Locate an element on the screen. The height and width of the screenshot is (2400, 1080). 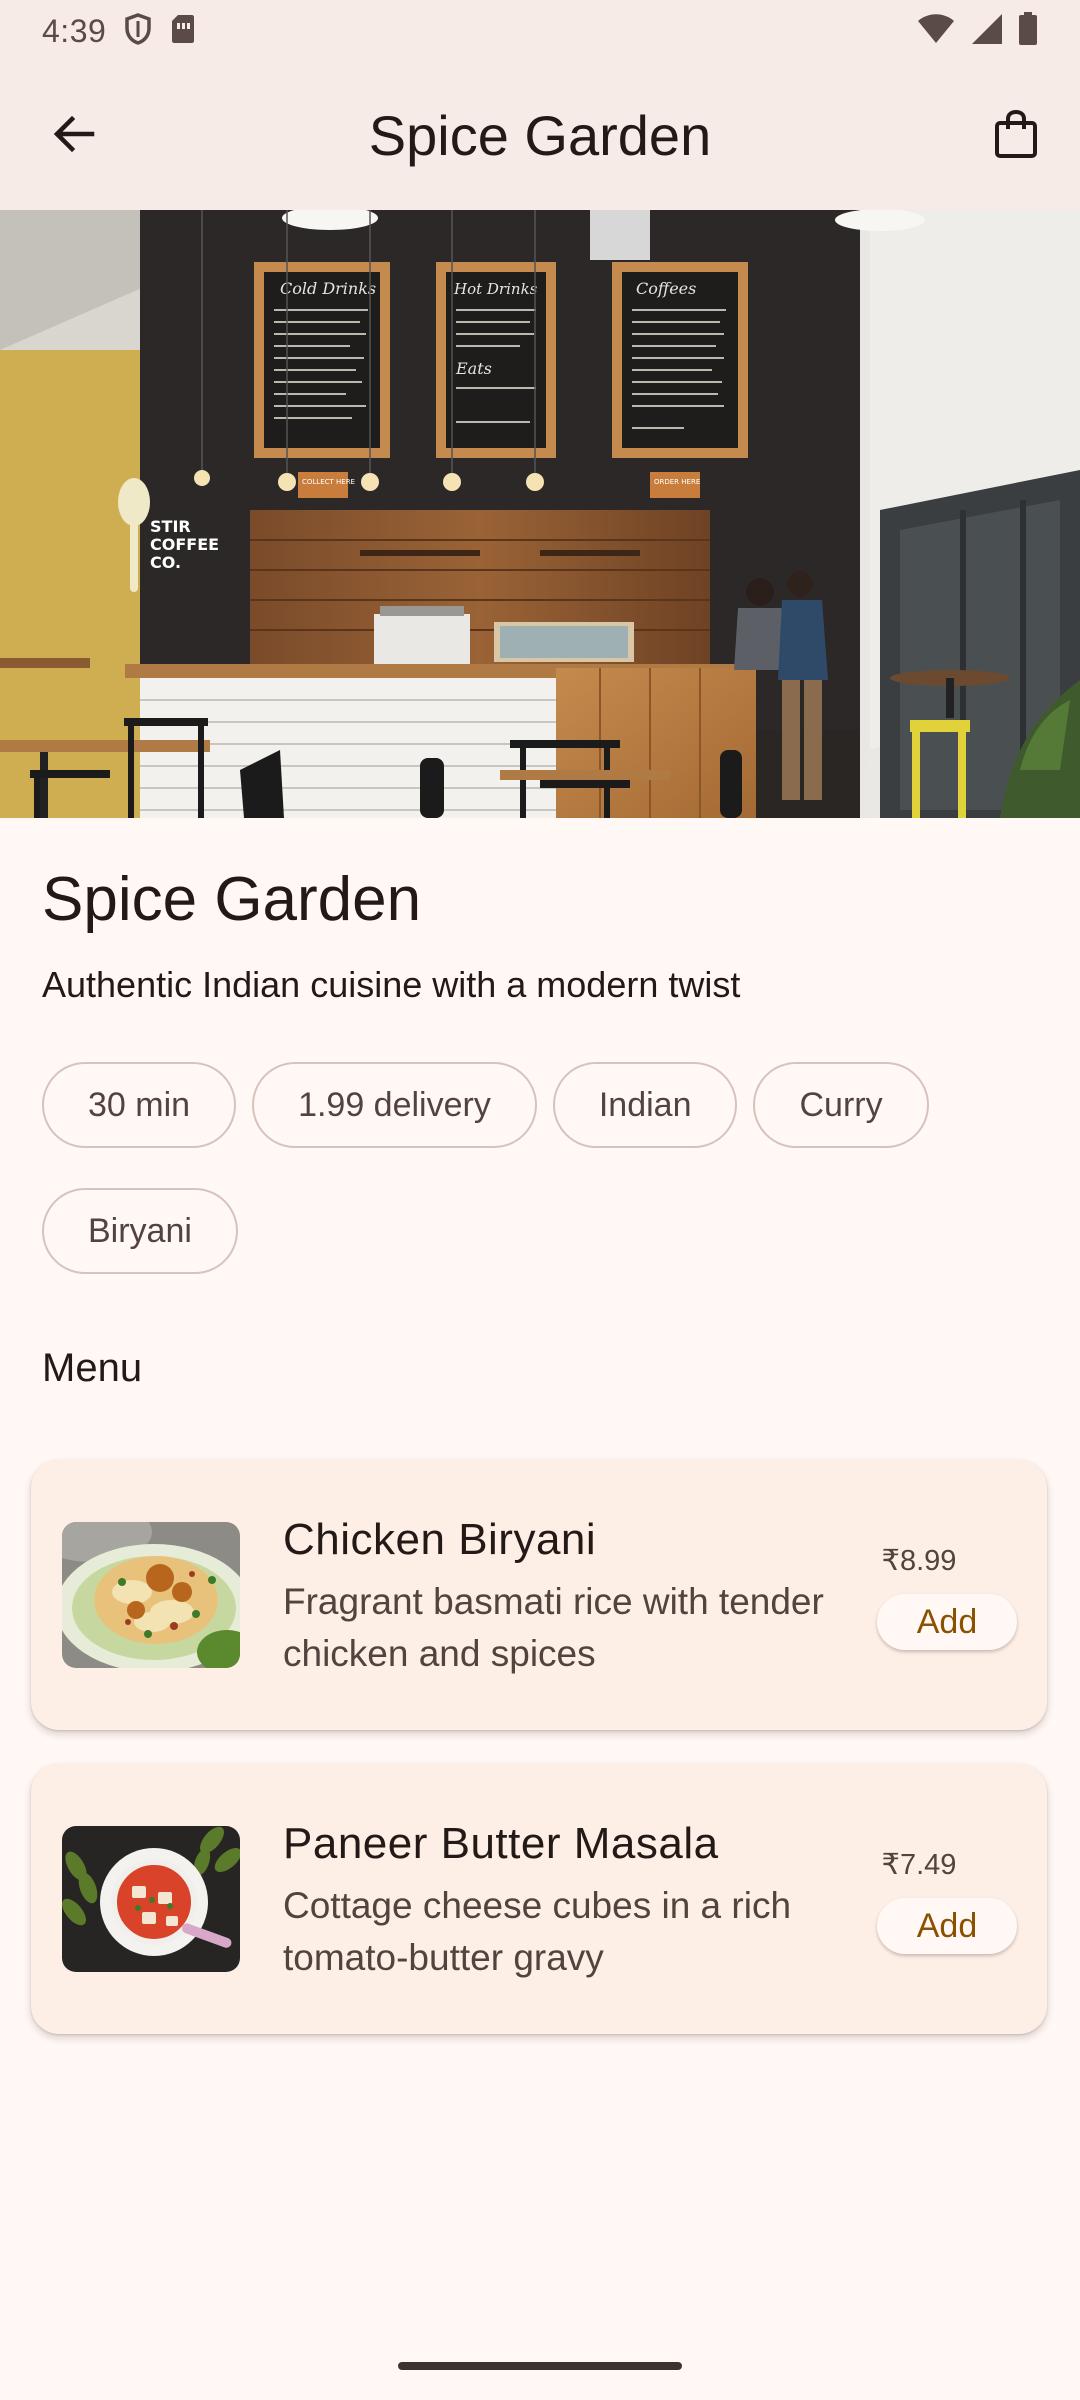
cart-button is located at coordinates (1016, 136).